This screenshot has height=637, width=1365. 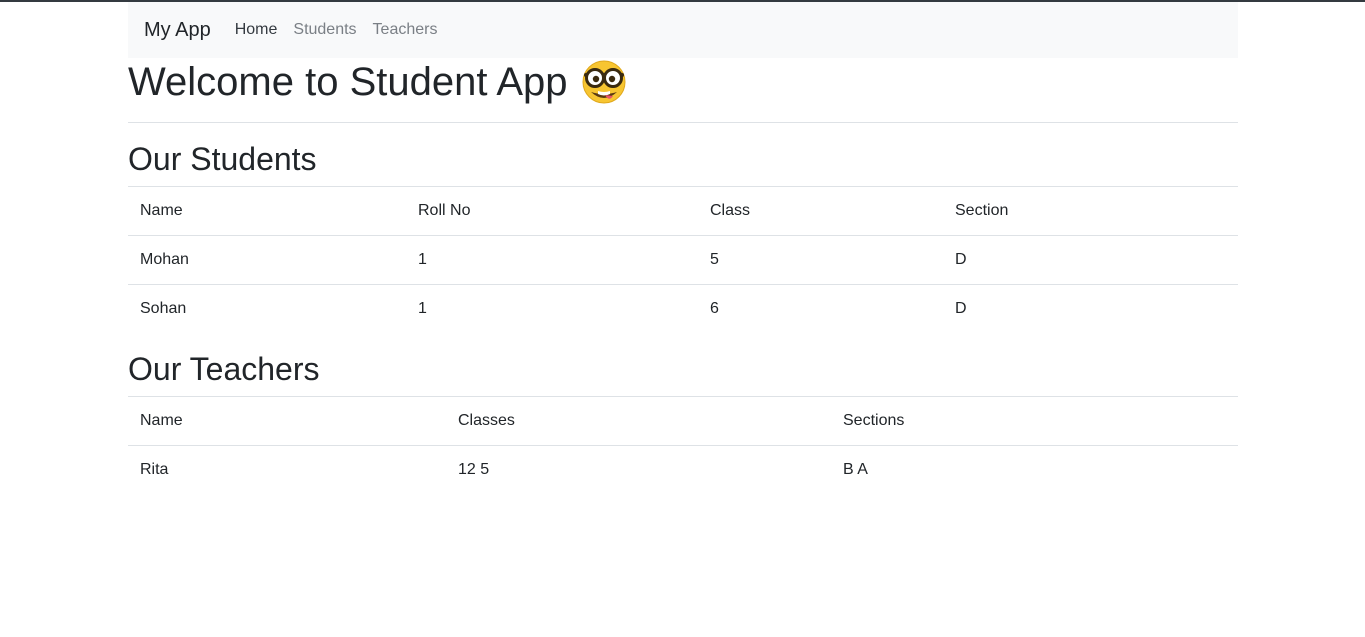 What do you see at coordinates (256, 30) in the screenshot?
I see `nav-link-home: Home` at bounding box center [256, 30].